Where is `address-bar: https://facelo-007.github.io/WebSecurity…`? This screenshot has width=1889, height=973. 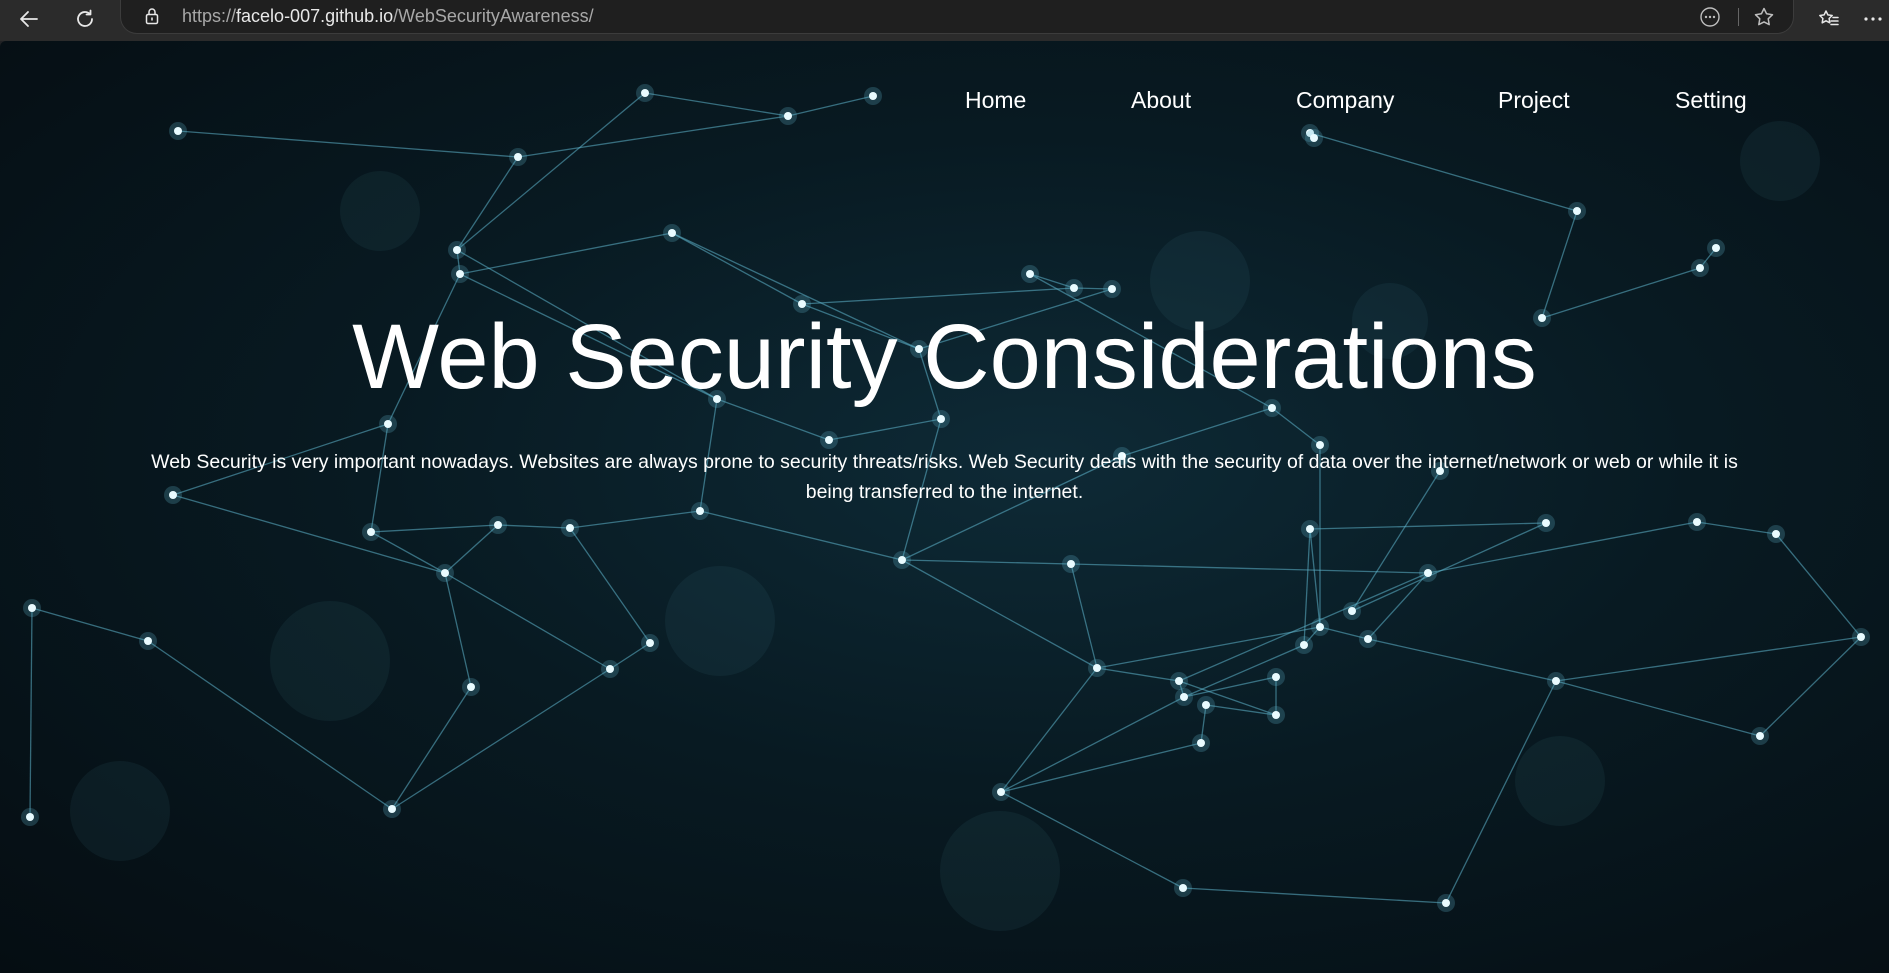
address-bar: https://facelo-007.github.io/WebSecurity… is located at coordinates (957, 17).